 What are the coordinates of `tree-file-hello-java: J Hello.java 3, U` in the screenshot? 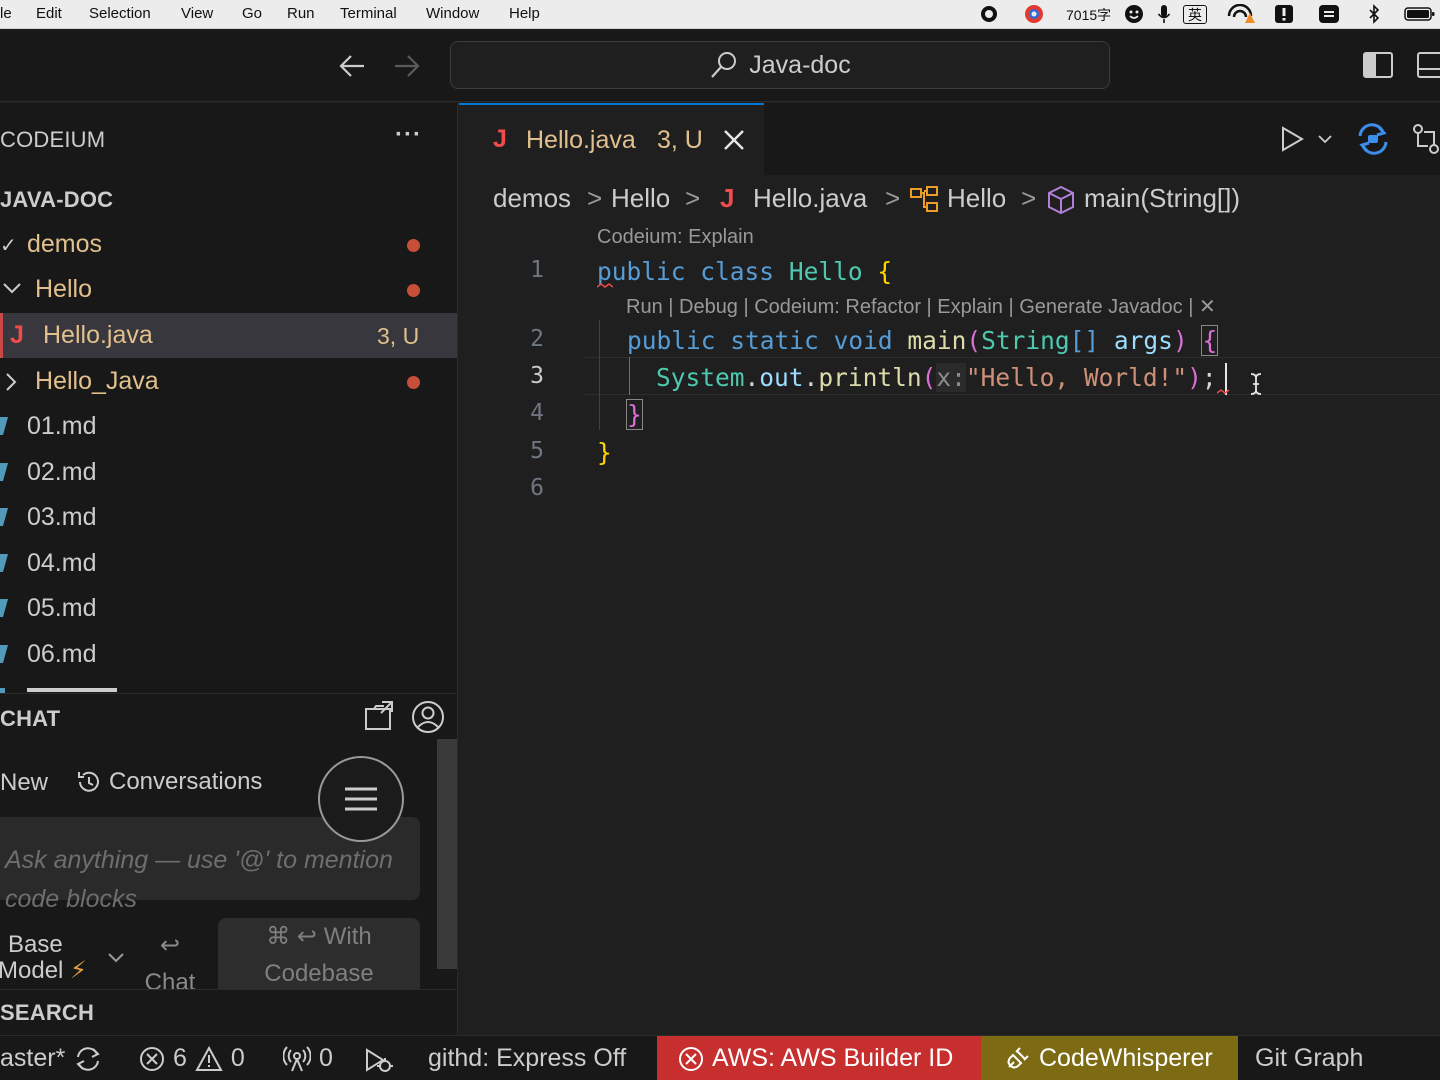 It's located at (228, 335).